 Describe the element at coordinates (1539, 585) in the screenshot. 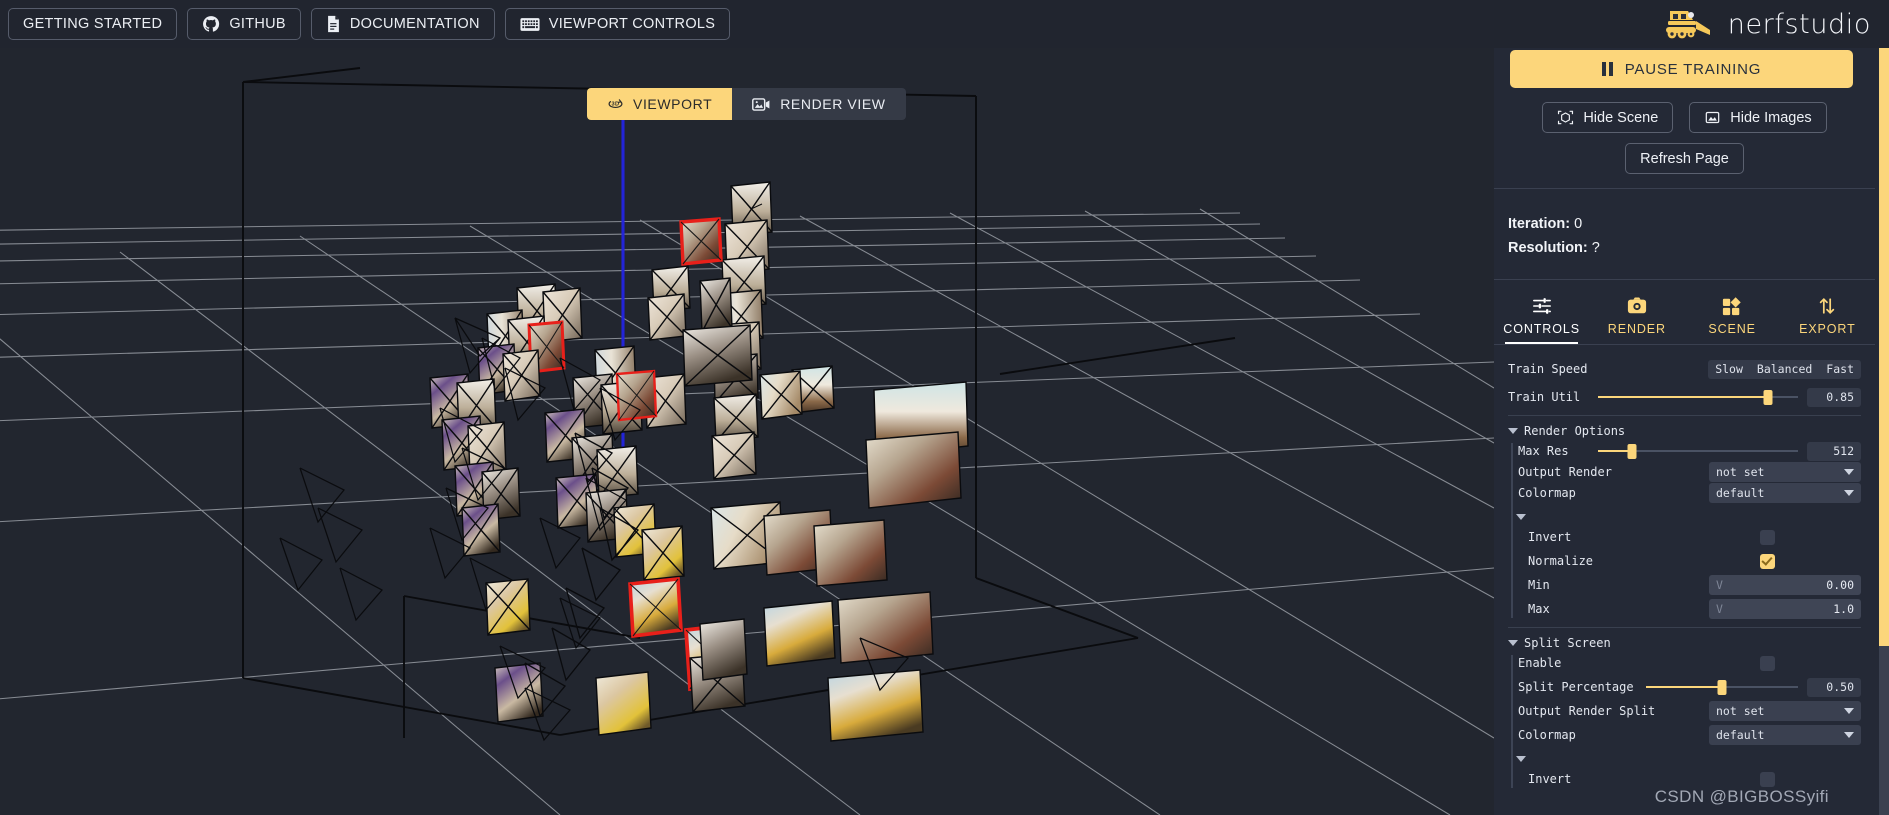

I see `min-label: Min` at that location.